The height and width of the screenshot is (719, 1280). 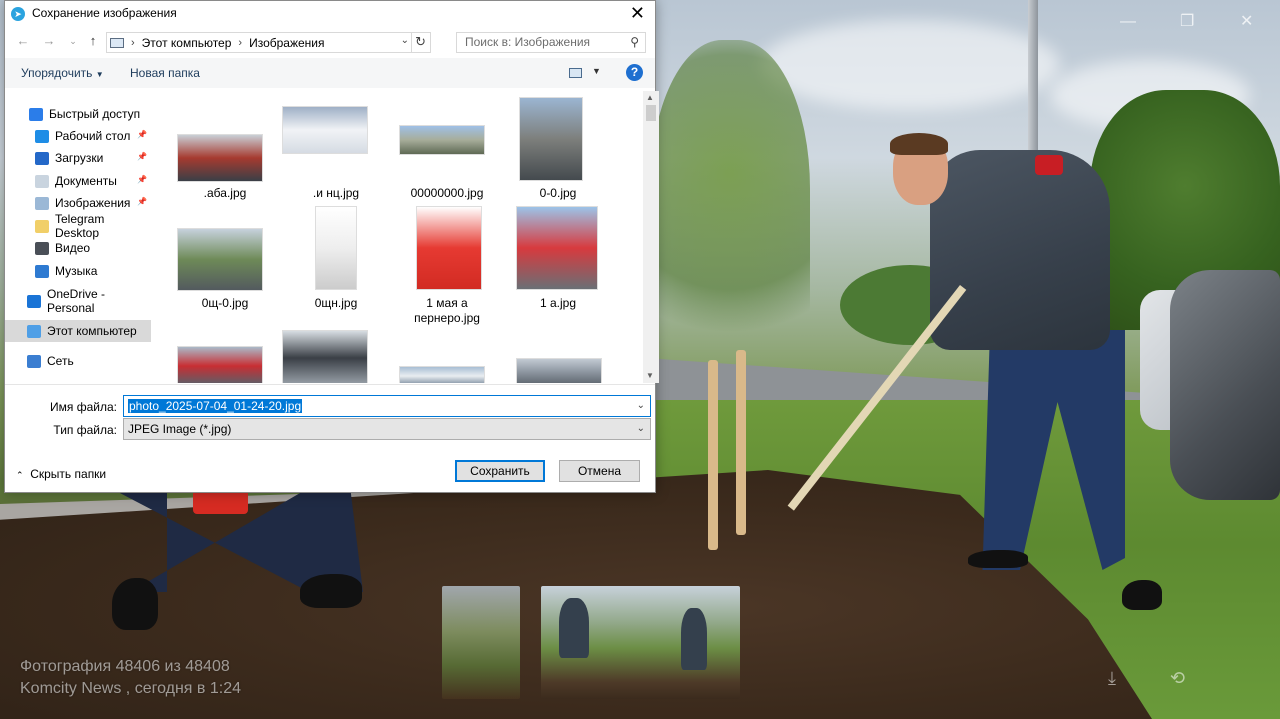 I want to click on sidebar-item-quick-access: Быстрый доступ, so click(x=78, y=114).